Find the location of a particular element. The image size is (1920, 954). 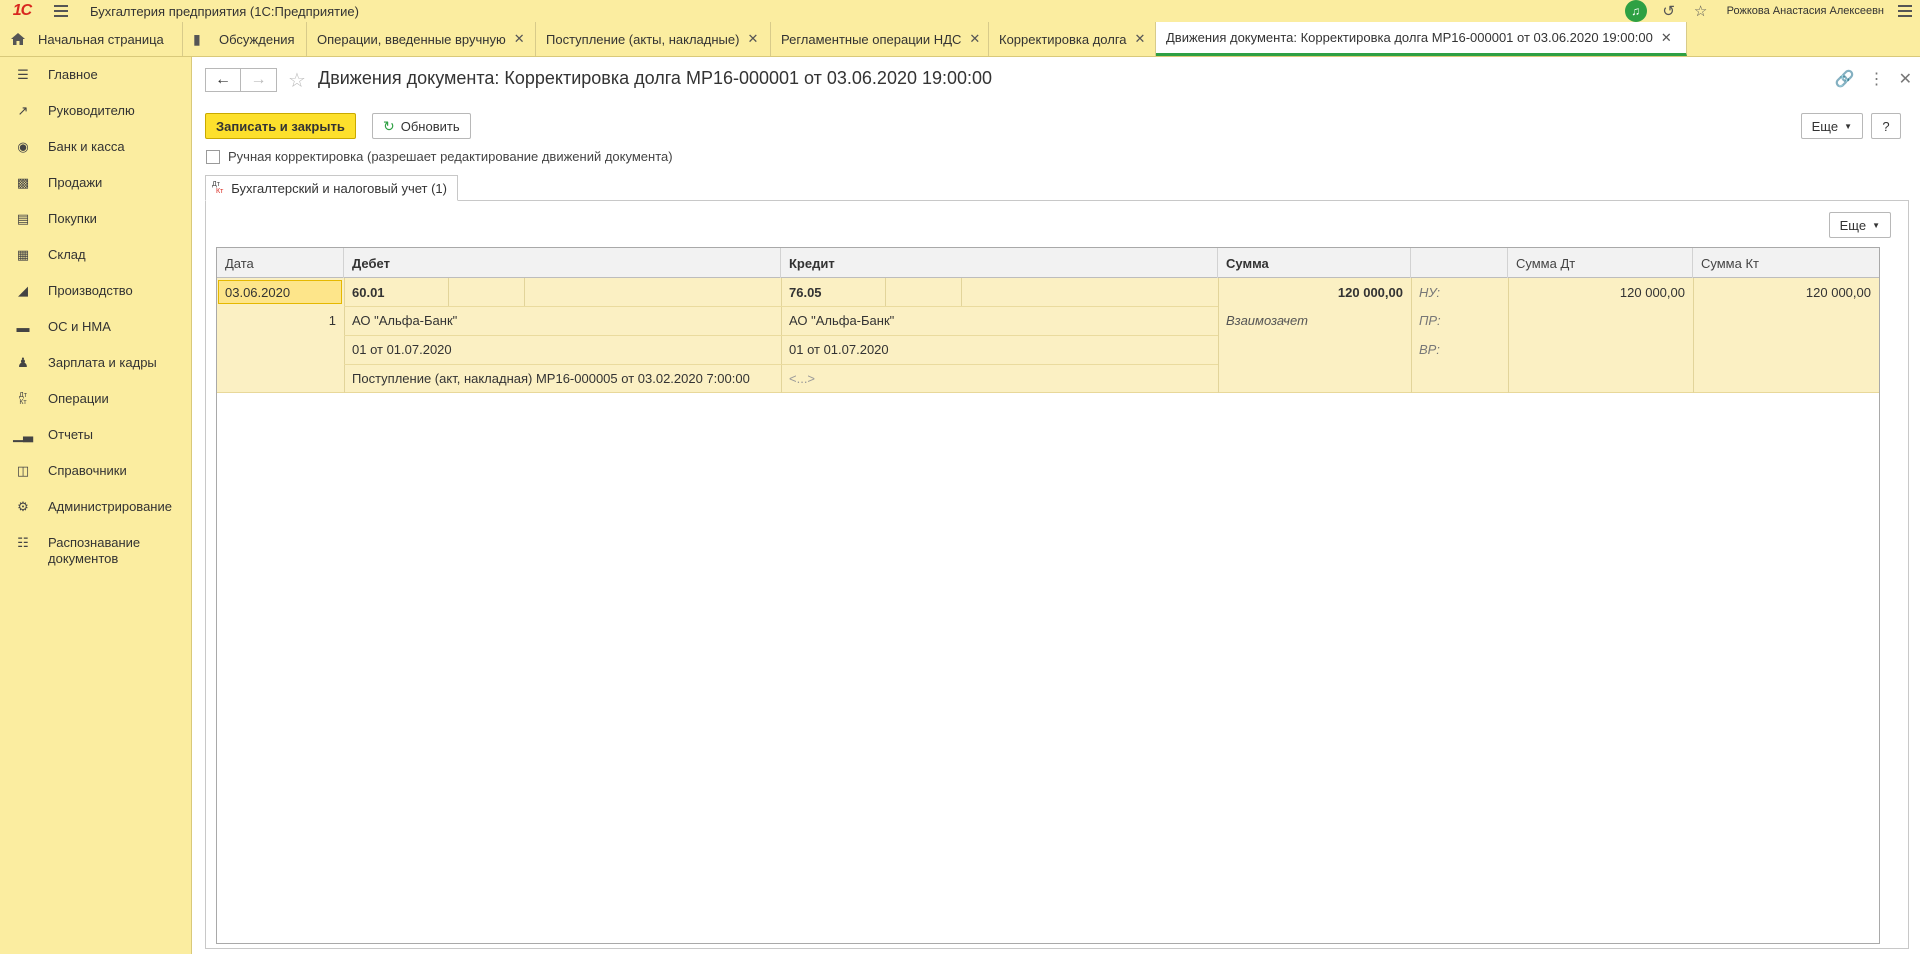

cell-debit-account: 60.01 is located at coordinates (368, 292).